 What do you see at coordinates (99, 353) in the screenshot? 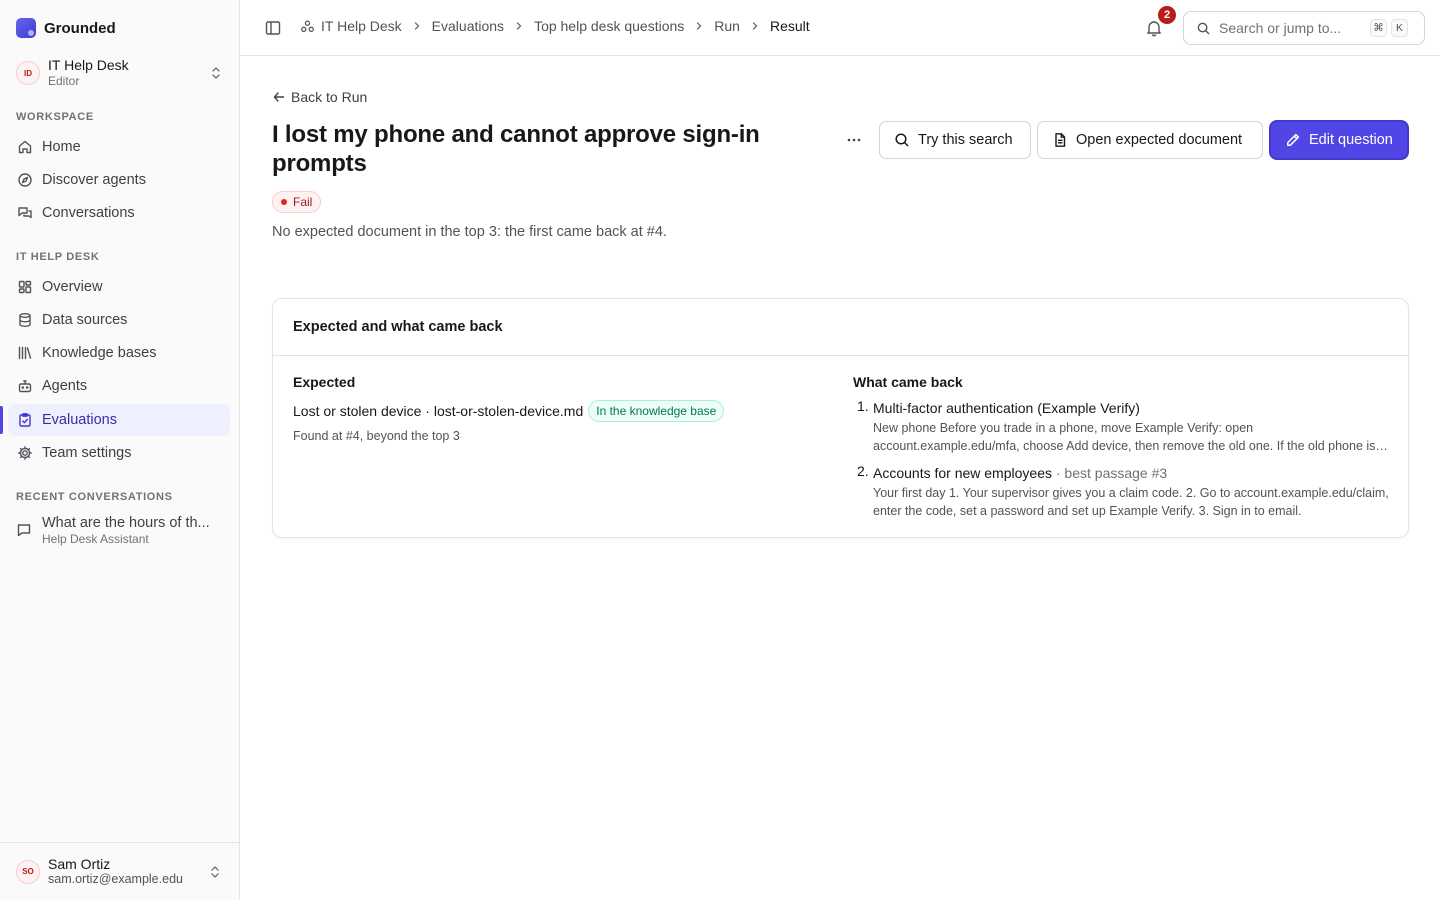
I see `sidebar-item-label: Knowledge bases` at bounding box center [99, 353].